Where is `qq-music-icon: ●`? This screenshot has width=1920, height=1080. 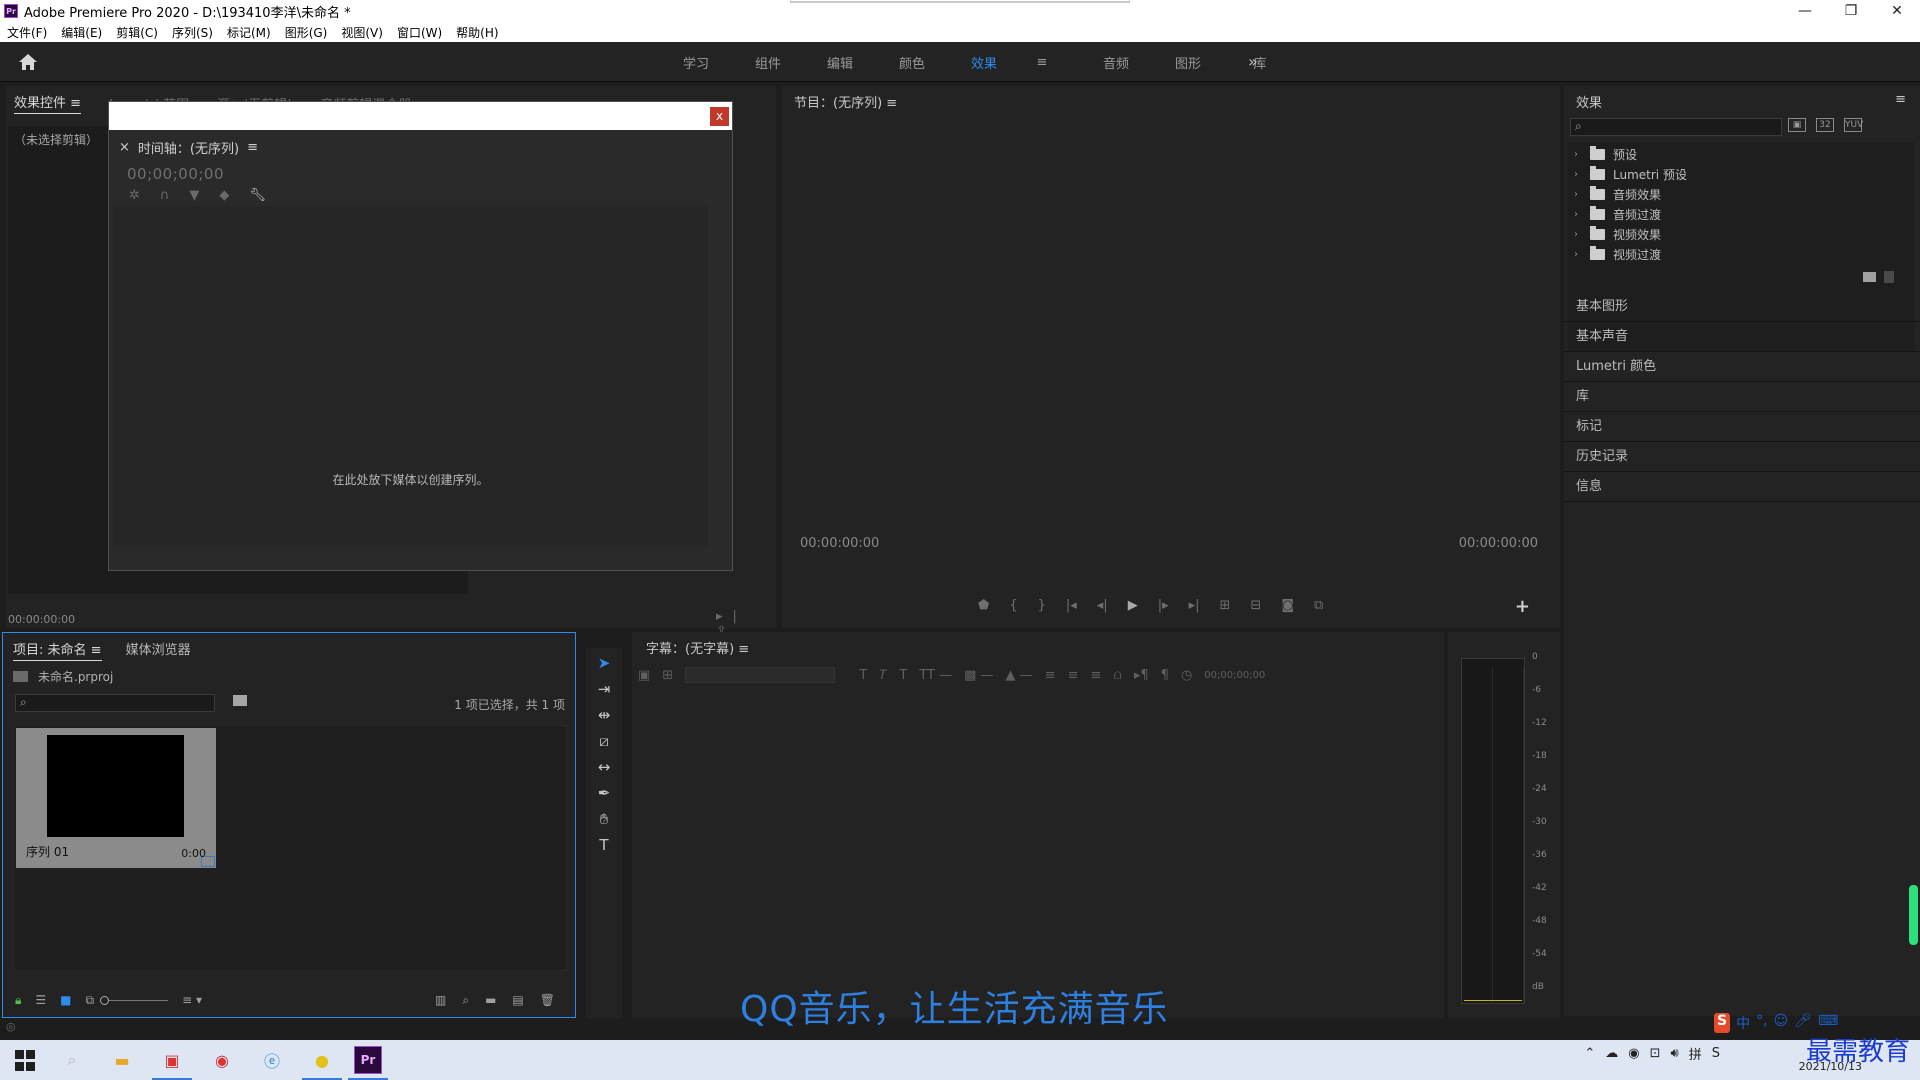
qq-music-icon: ● is located at coordinates (322, 1060).